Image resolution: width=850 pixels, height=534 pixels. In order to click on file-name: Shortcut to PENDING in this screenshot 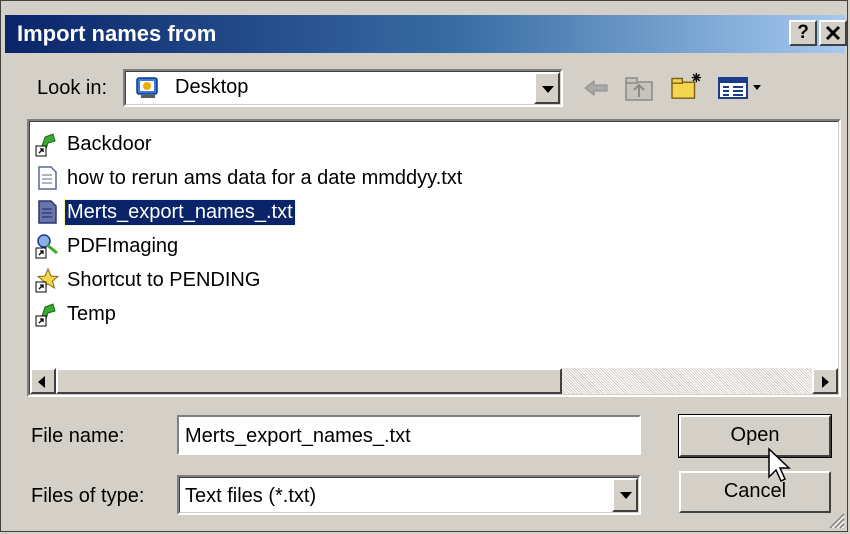, I will do `click(164, 279)`.